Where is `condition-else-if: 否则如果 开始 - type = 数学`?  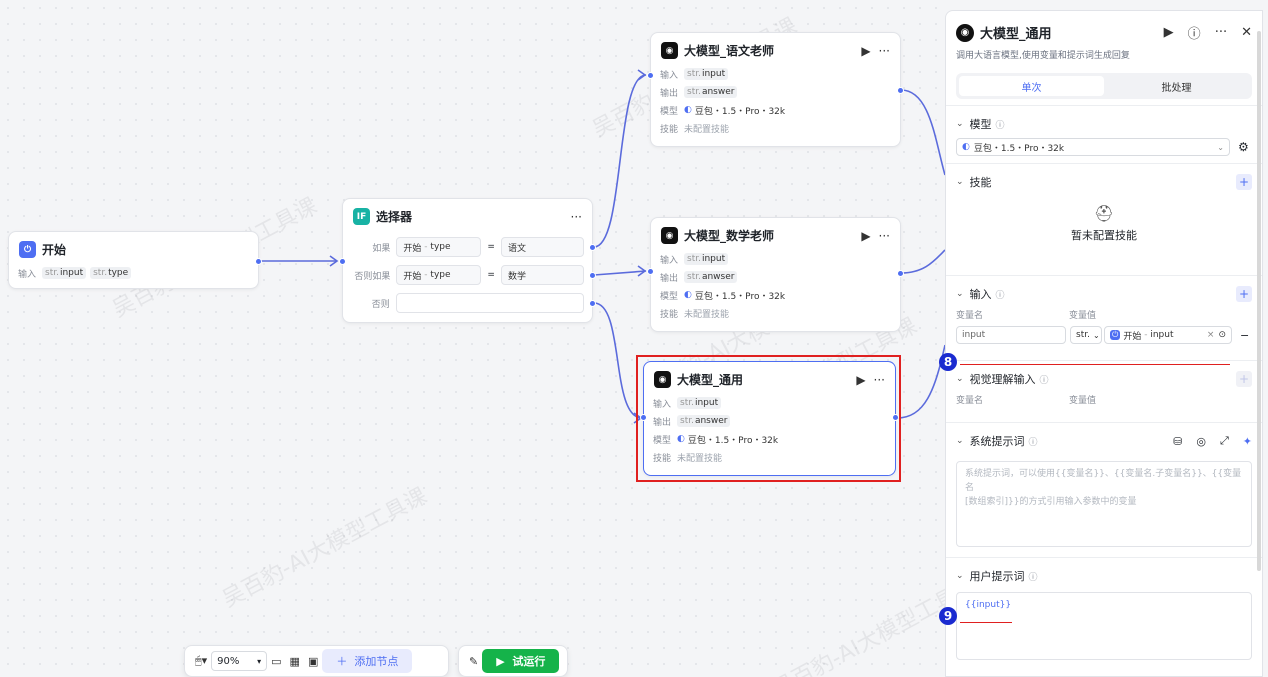
condition-else-if: 否则如果 开始 - type = 数学 is located at coordinates (467, 275).